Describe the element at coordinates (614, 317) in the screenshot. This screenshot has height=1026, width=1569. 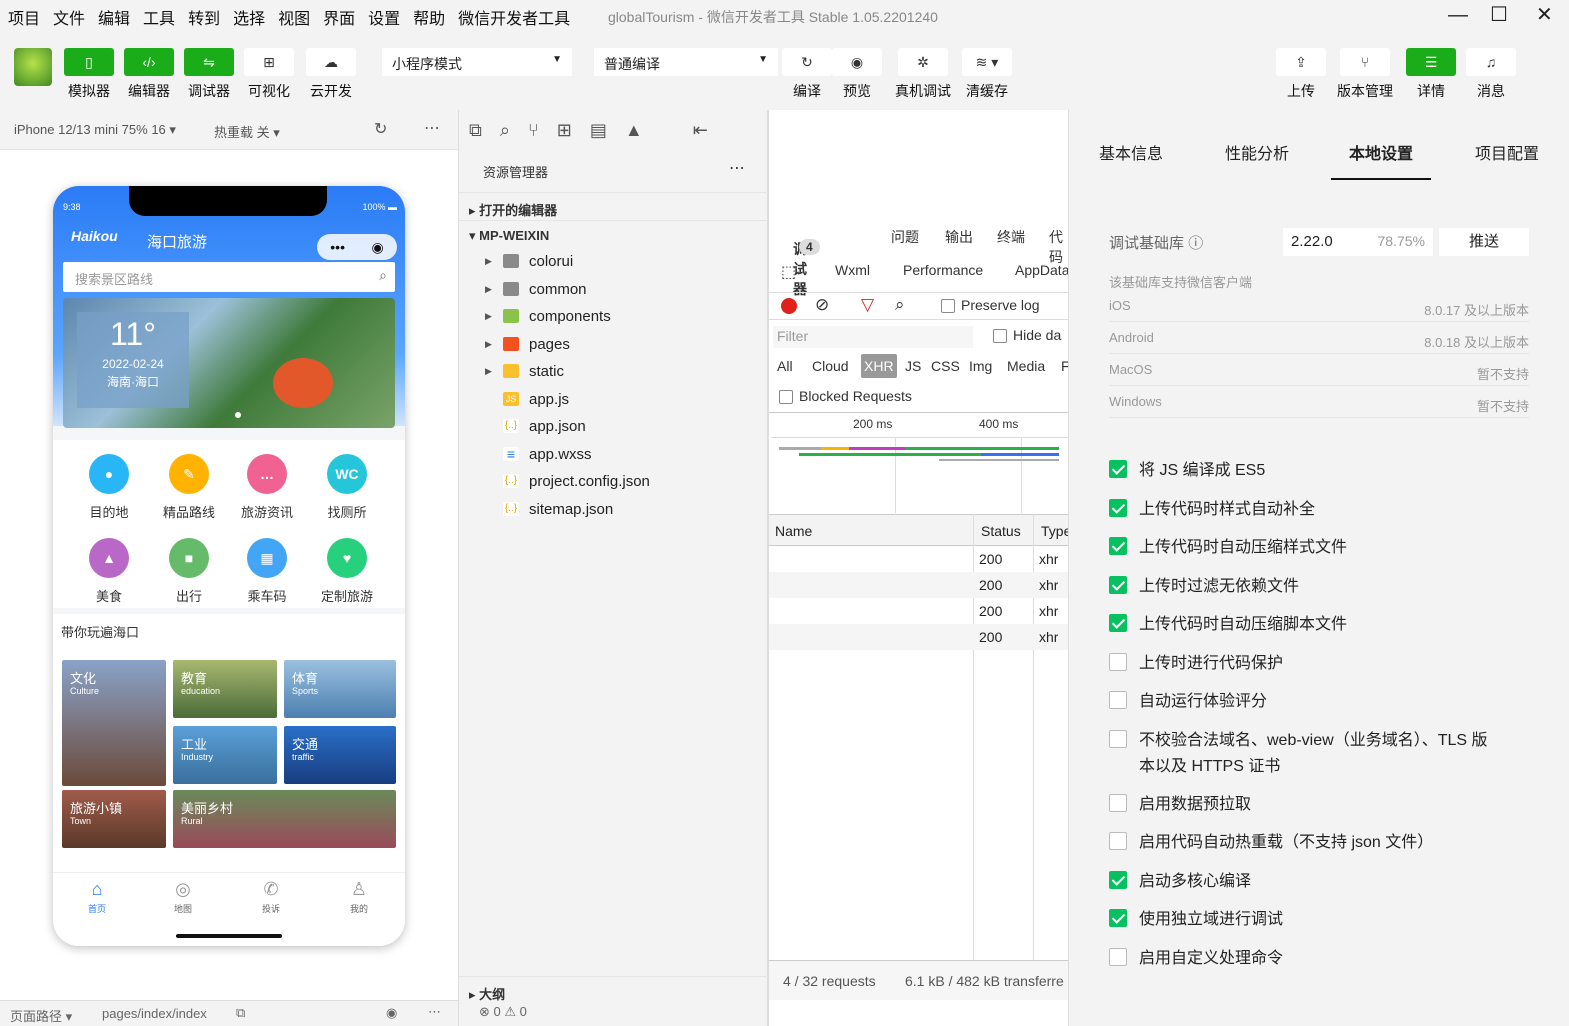
I see `file-folder-green: ▶ components` at that location.